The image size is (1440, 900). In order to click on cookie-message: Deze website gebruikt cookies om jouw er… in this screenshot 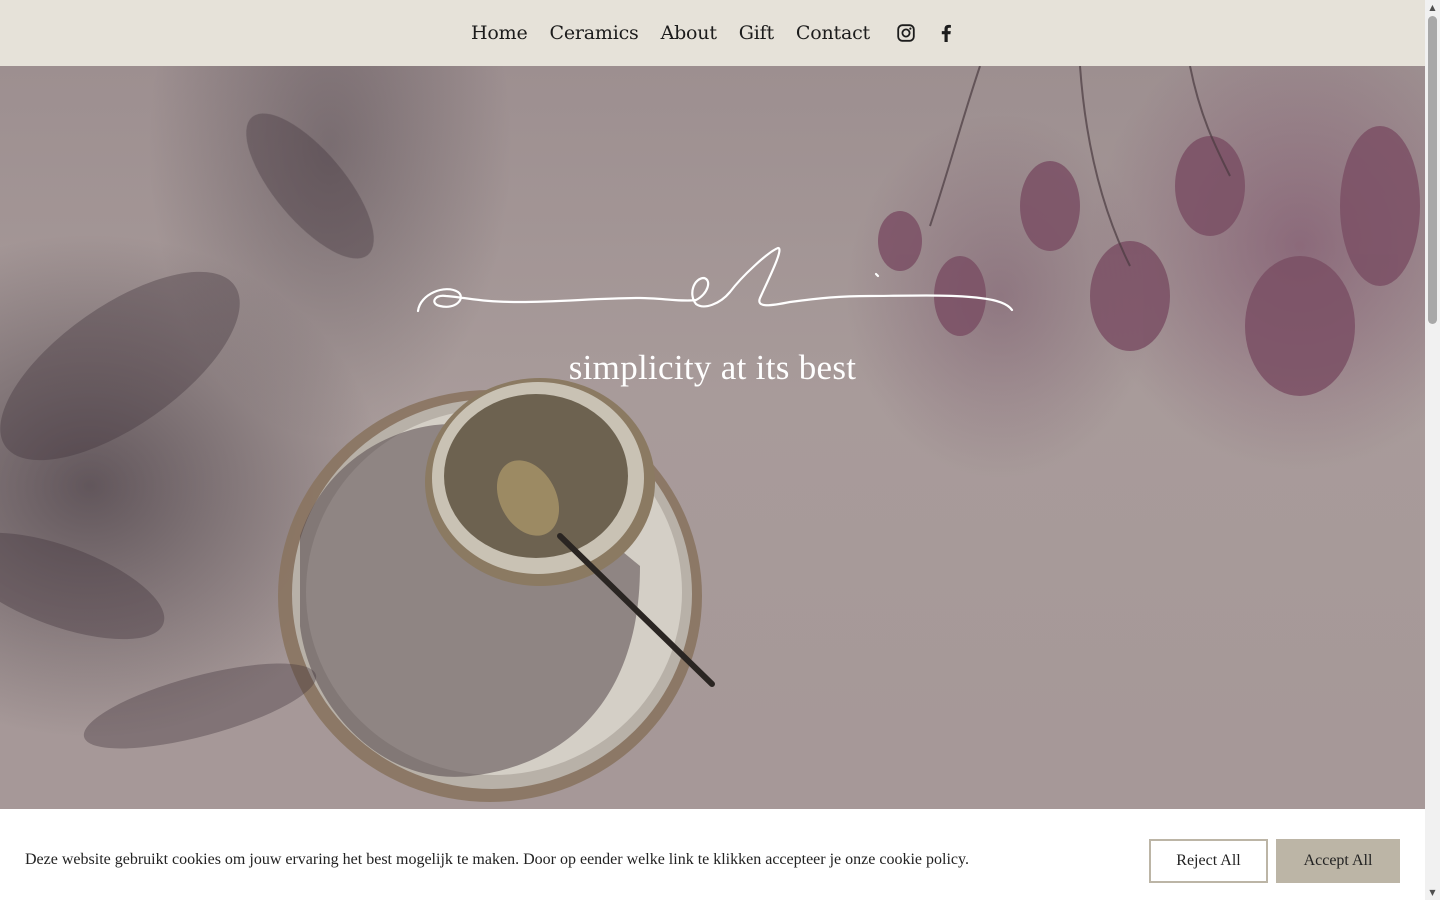, I will do `click(497, 859)`.